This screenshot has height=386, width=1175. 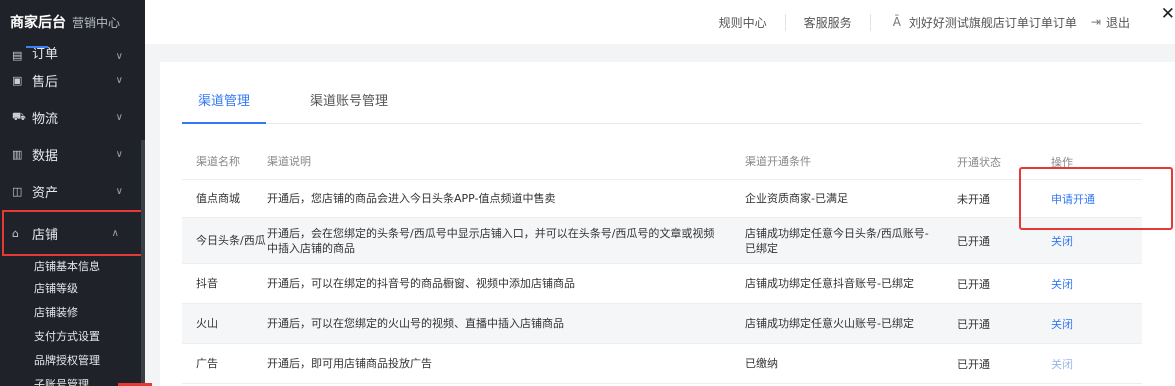 I want to click on chevron-up-icon: ∧, so click(x=115, y=233).